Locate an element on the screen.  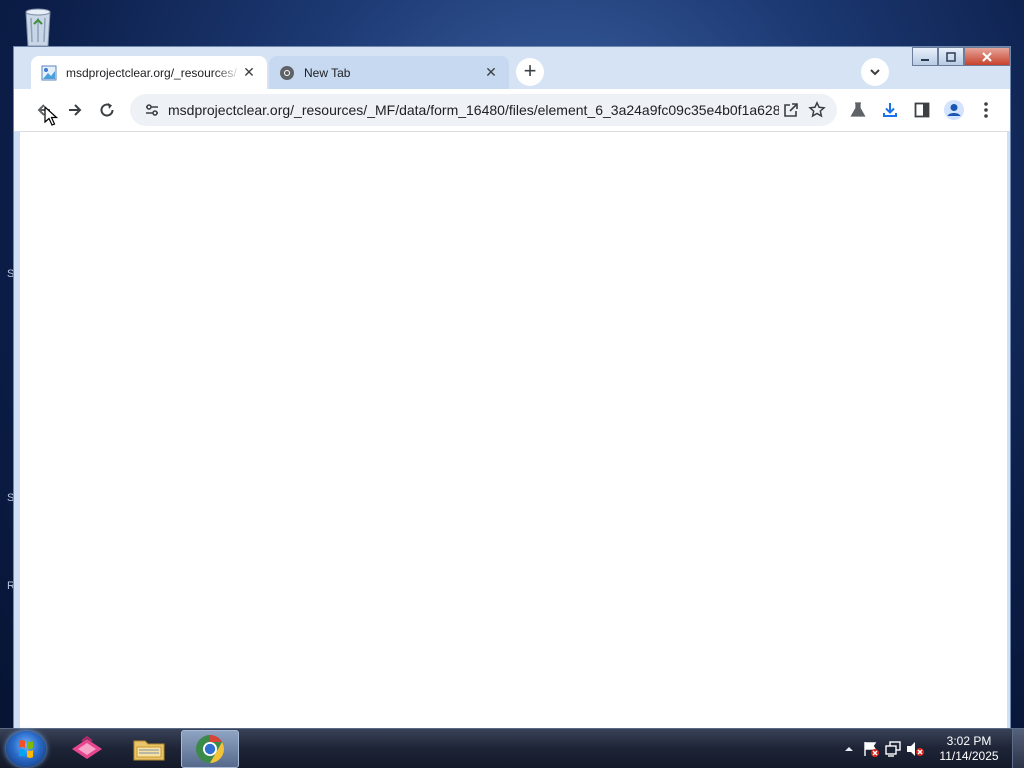
profile-icon is located at coordinates (954, 110).